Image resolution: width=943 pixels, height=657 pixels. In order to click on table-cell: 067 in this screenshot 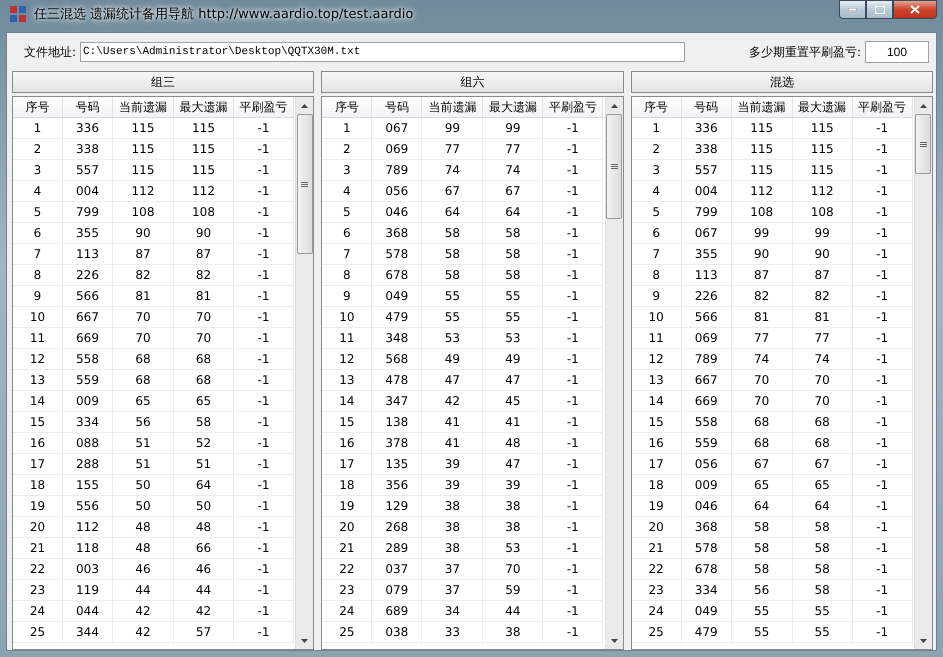, I will do `click(707, 233)`.